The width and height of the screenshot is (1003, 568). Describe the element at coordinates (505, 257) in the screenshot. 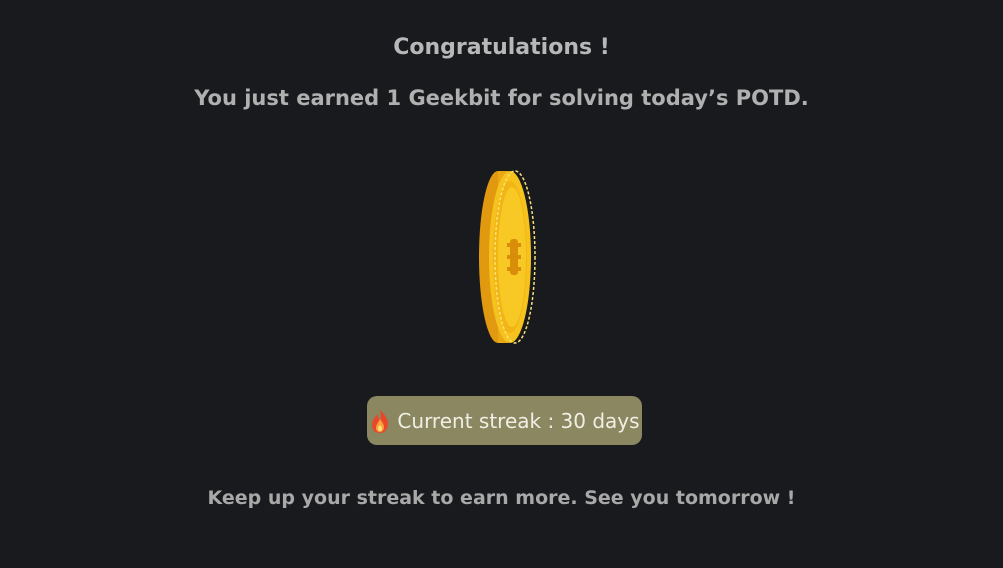

I see `geekbit-coin-icon` at that location.